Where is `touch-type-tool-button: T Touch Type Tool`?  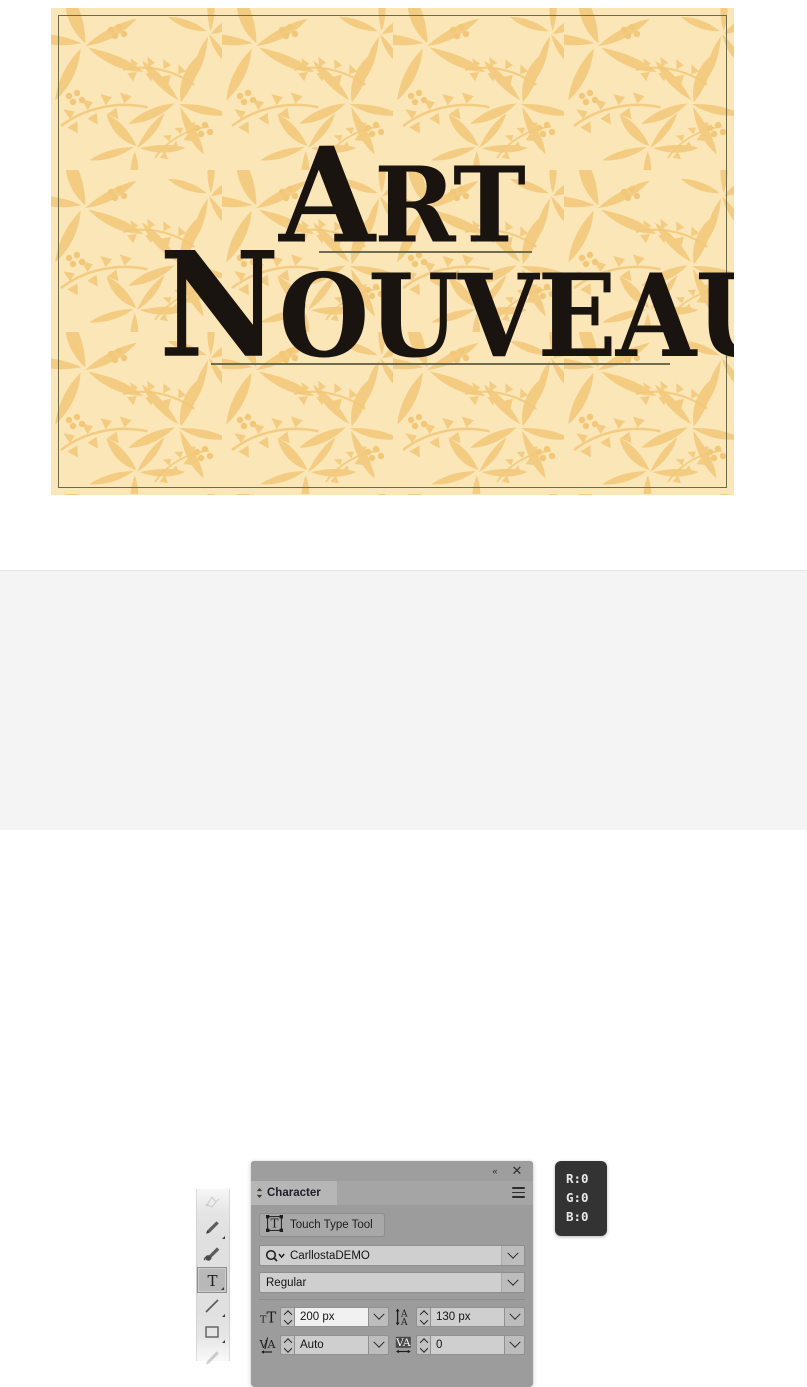 touch-type-tool-button: T Touch Type Tool is located at coordinates (322, 1225).